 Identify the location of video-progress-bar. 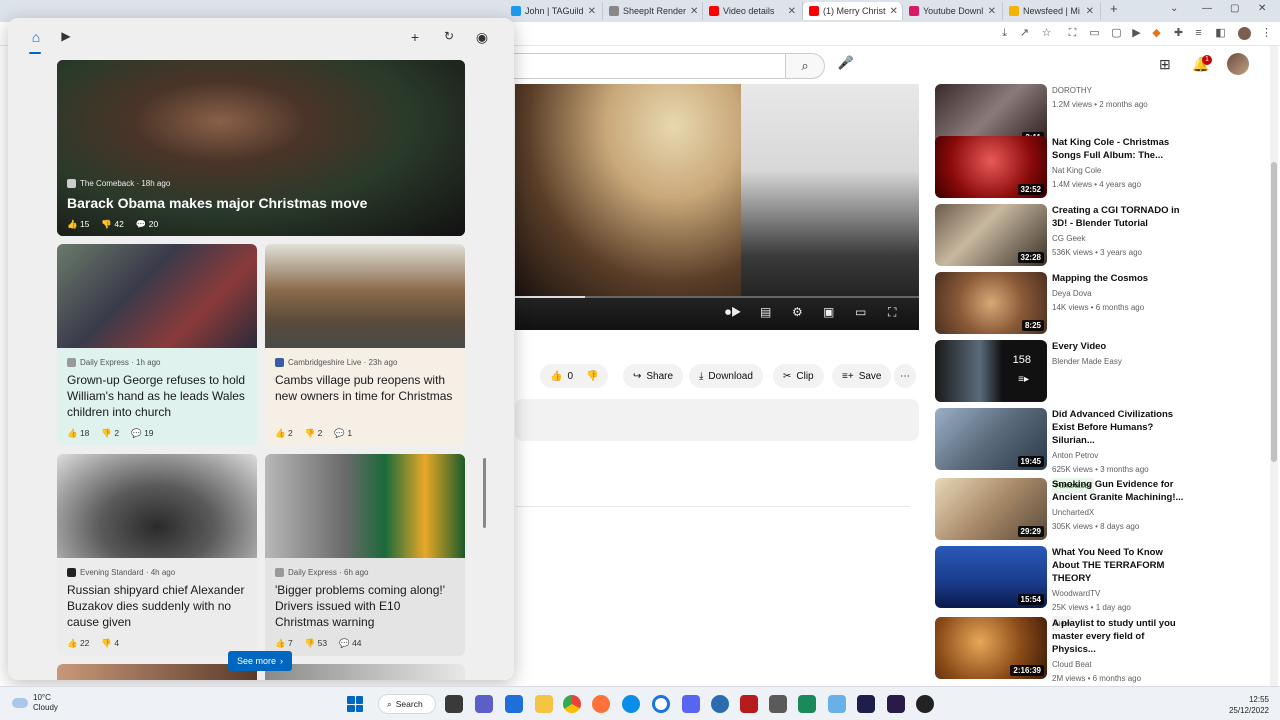
(717, 297).